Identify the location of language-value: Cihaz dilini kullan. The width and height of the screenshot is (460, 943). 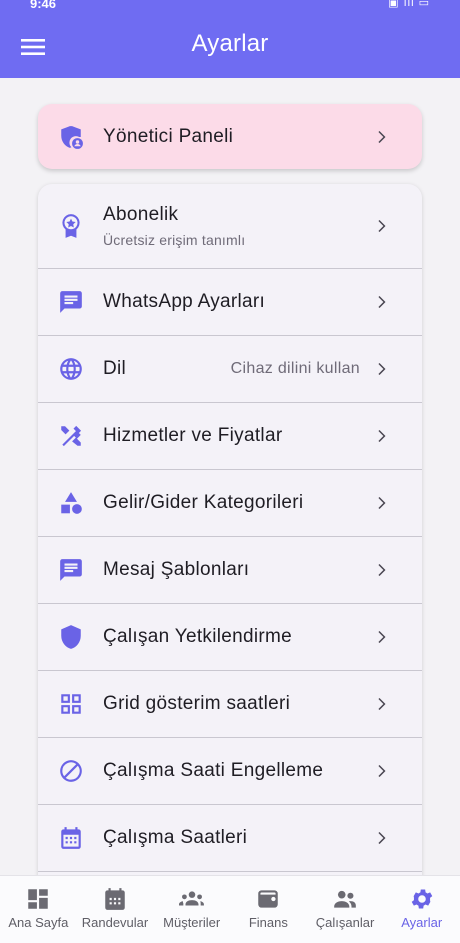
(295, 368).